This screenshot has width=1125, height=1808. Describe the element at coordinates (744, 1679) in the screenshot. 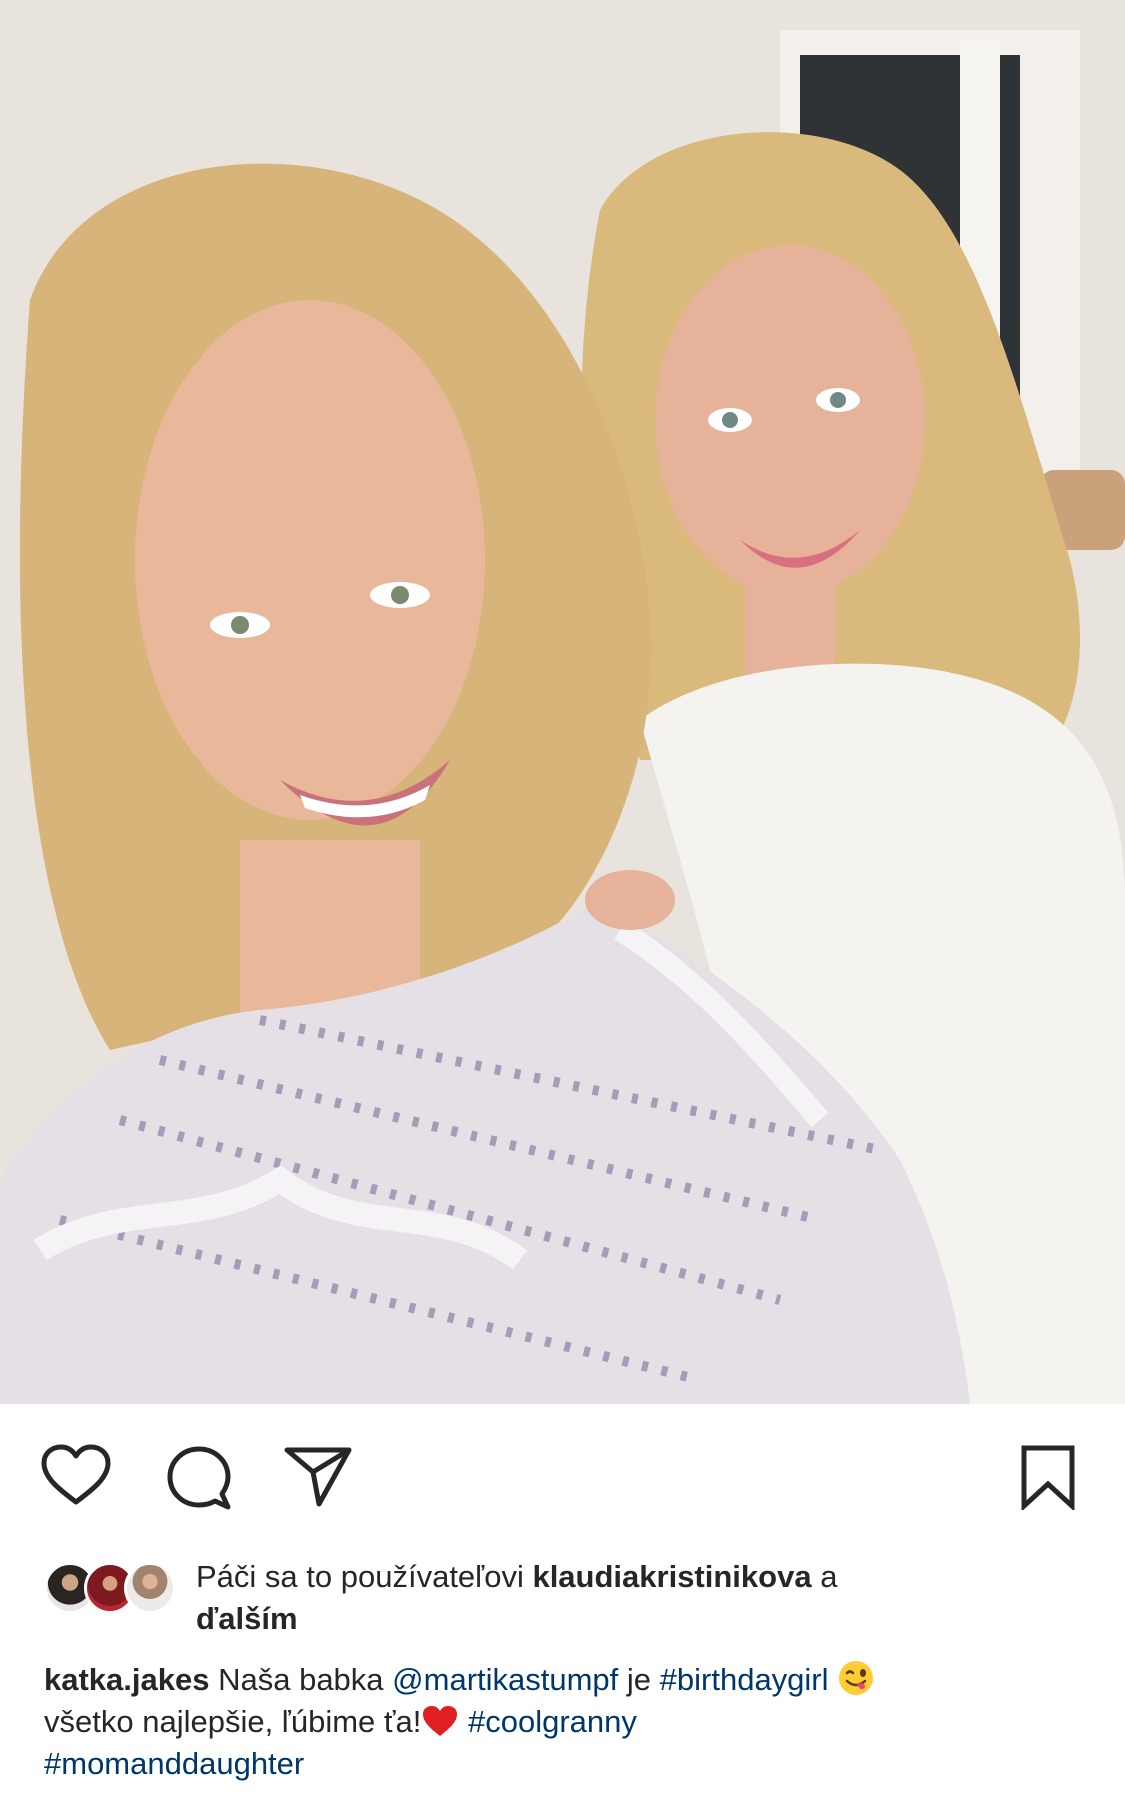

I see `hashtag-link: #birthdaygirl` at that location.